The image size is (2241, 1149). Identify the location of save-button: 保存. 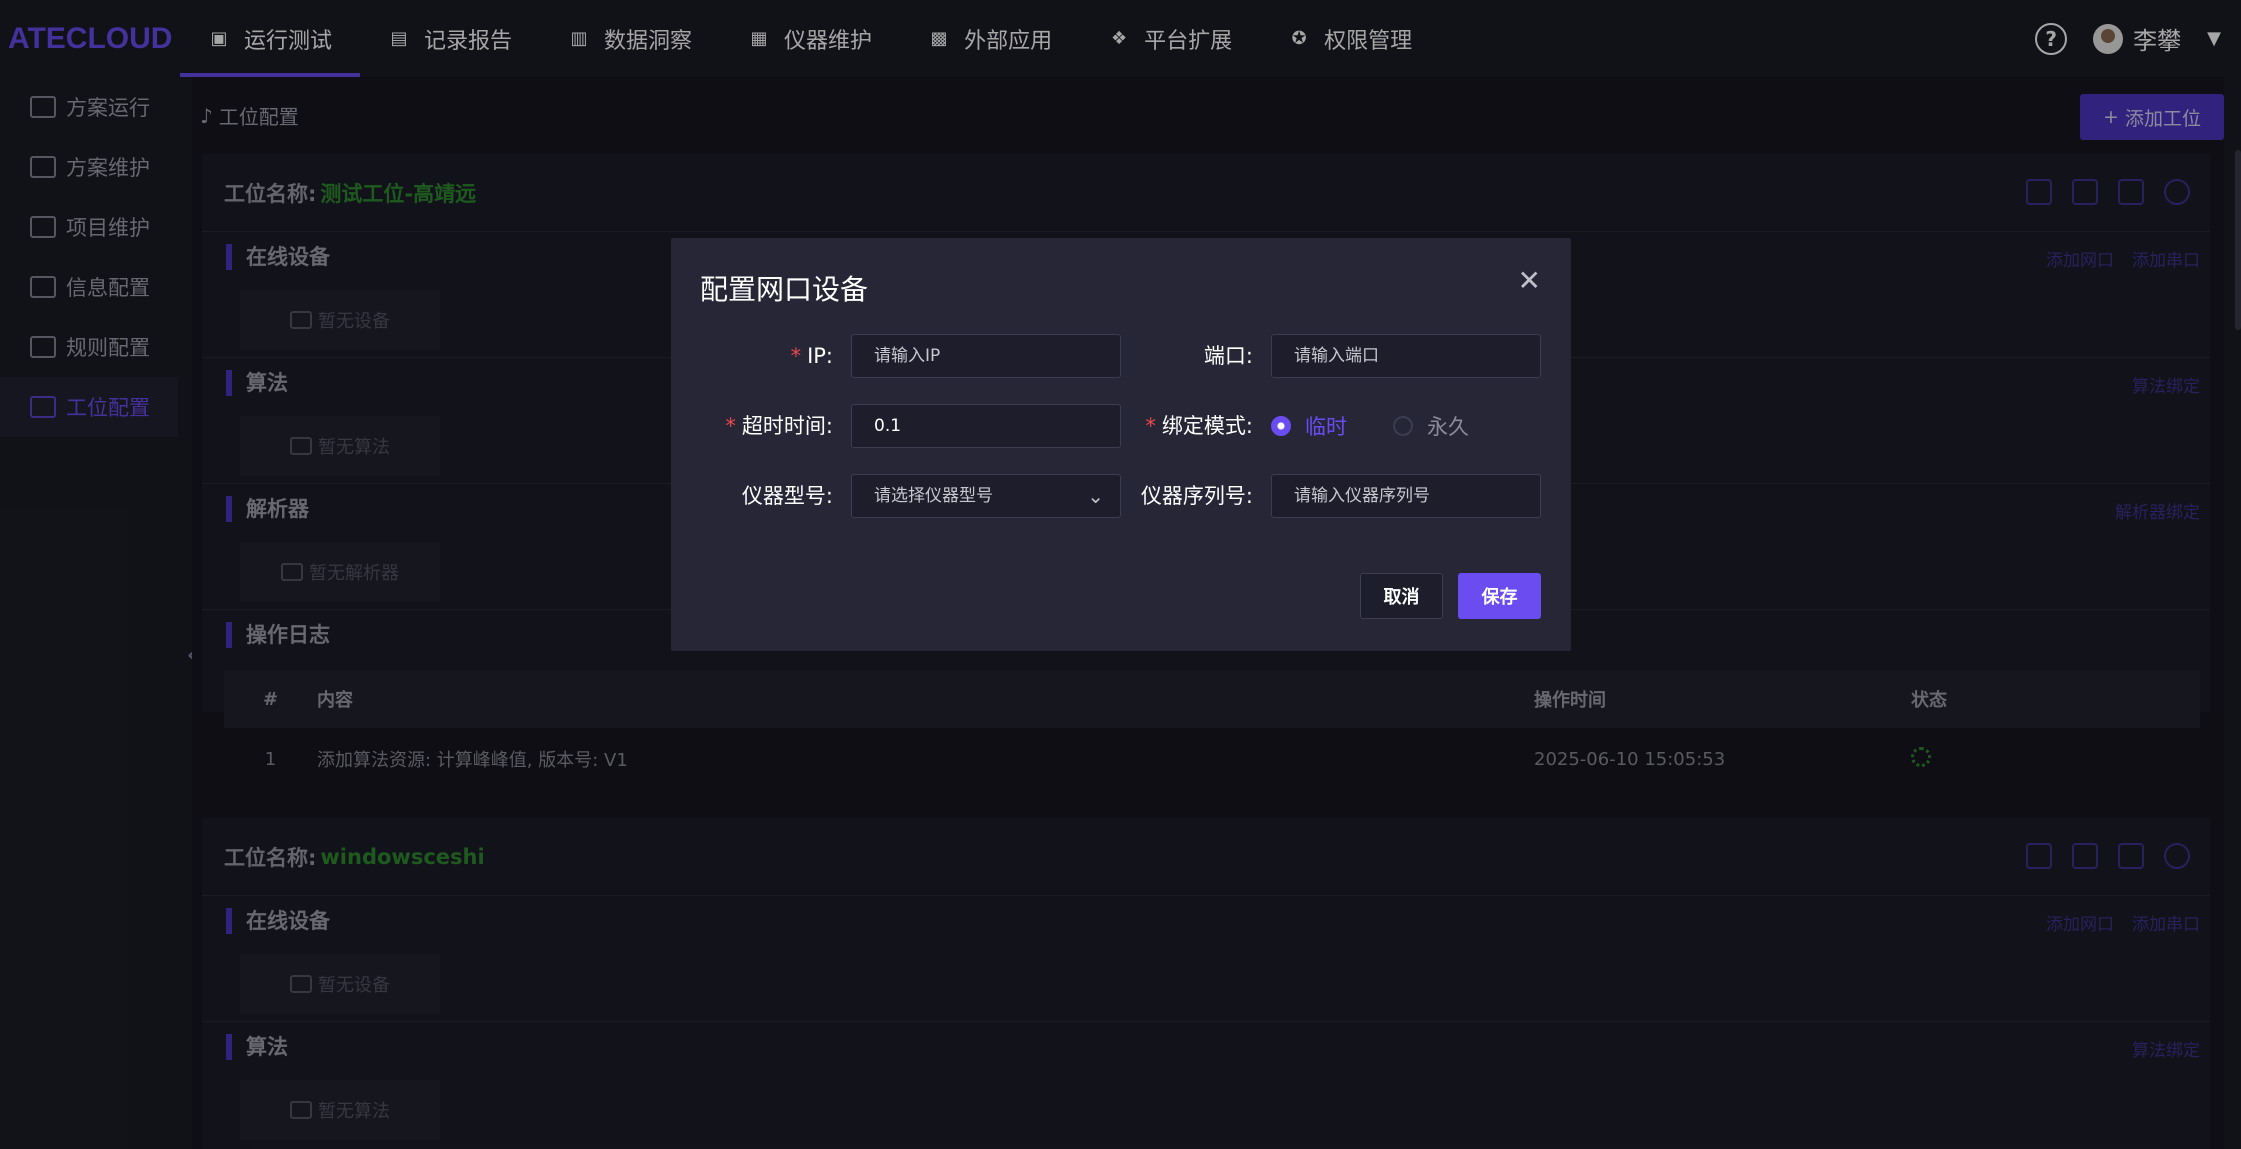
(1499, 596).